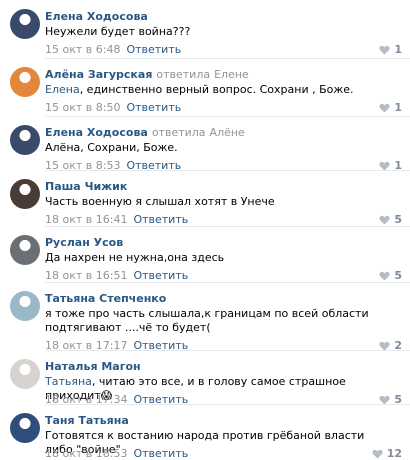 The image size is (410, 460). I want to click on author-name: Таня Татьяна, so click(87, 420).